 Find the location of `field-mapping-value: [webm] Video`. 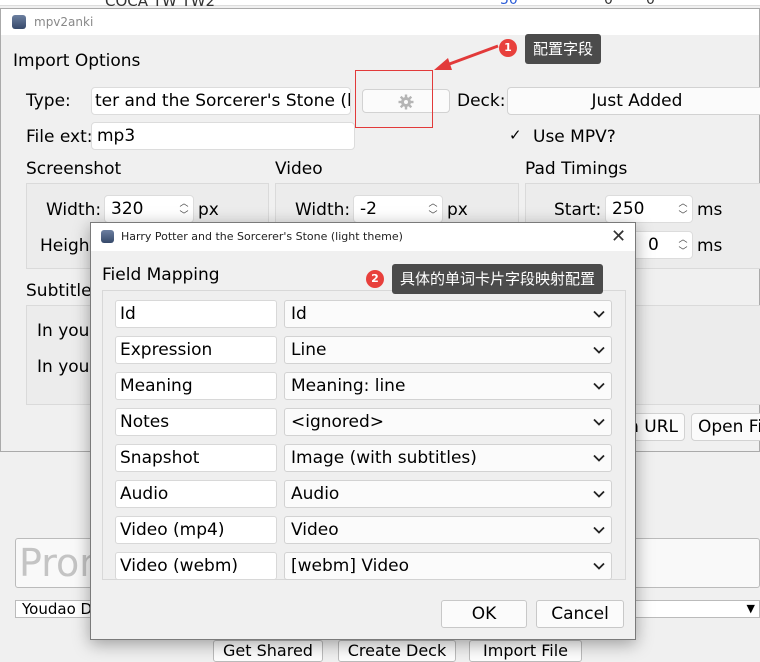

field-mapping-value: [webm] Video is located at coordinates (350, 566).